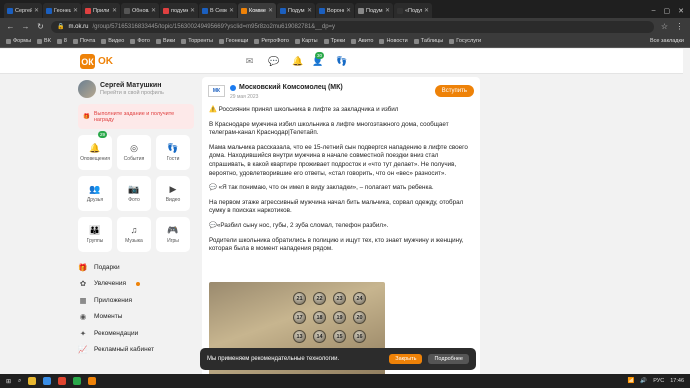  What do you see at coordinates (686, 210) in the screenshot?
I see `page-scrollbar` at bounding box center [686, 210].